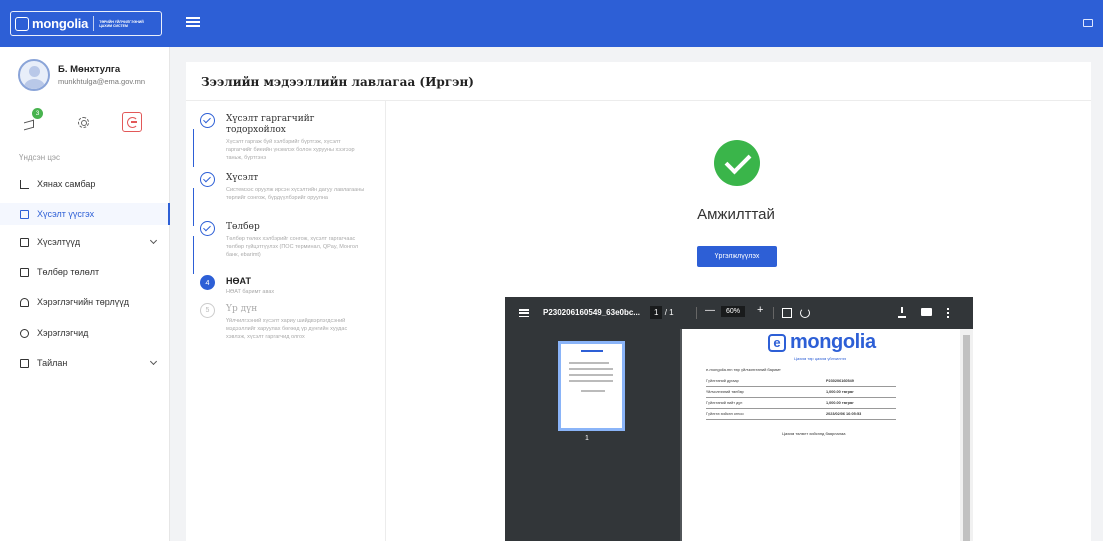 This screenshot has height=541, width=1103. What do you see at coordinates (833, 342) in the screenshot?
I see `document-brand: mongolia` at bounding box center [833, 342].